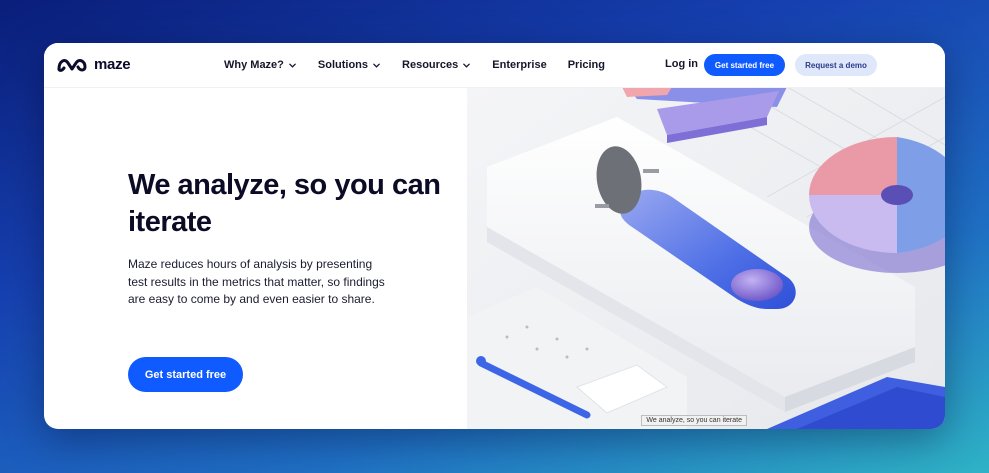 This screenshot has width=989, height=473. Describe the element at coordinates (430, 65) in the screenshot. I see `nav-item-label: Resources` at that location.